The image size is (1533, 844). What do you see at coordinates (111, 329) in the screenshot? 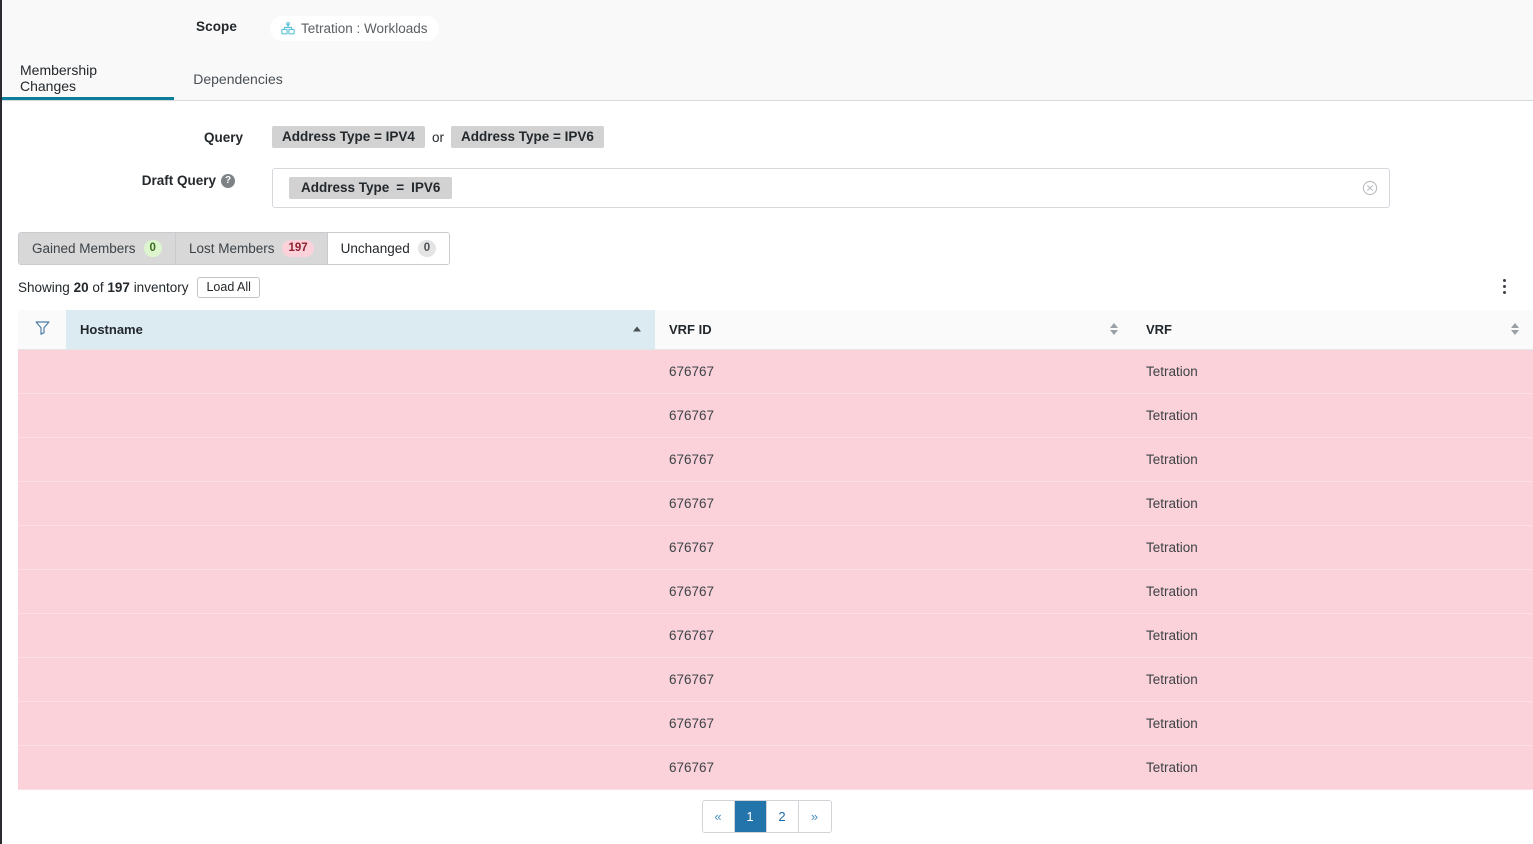
I see `column-header-hostname-label: Hostname` at bounding box center [111, 329].